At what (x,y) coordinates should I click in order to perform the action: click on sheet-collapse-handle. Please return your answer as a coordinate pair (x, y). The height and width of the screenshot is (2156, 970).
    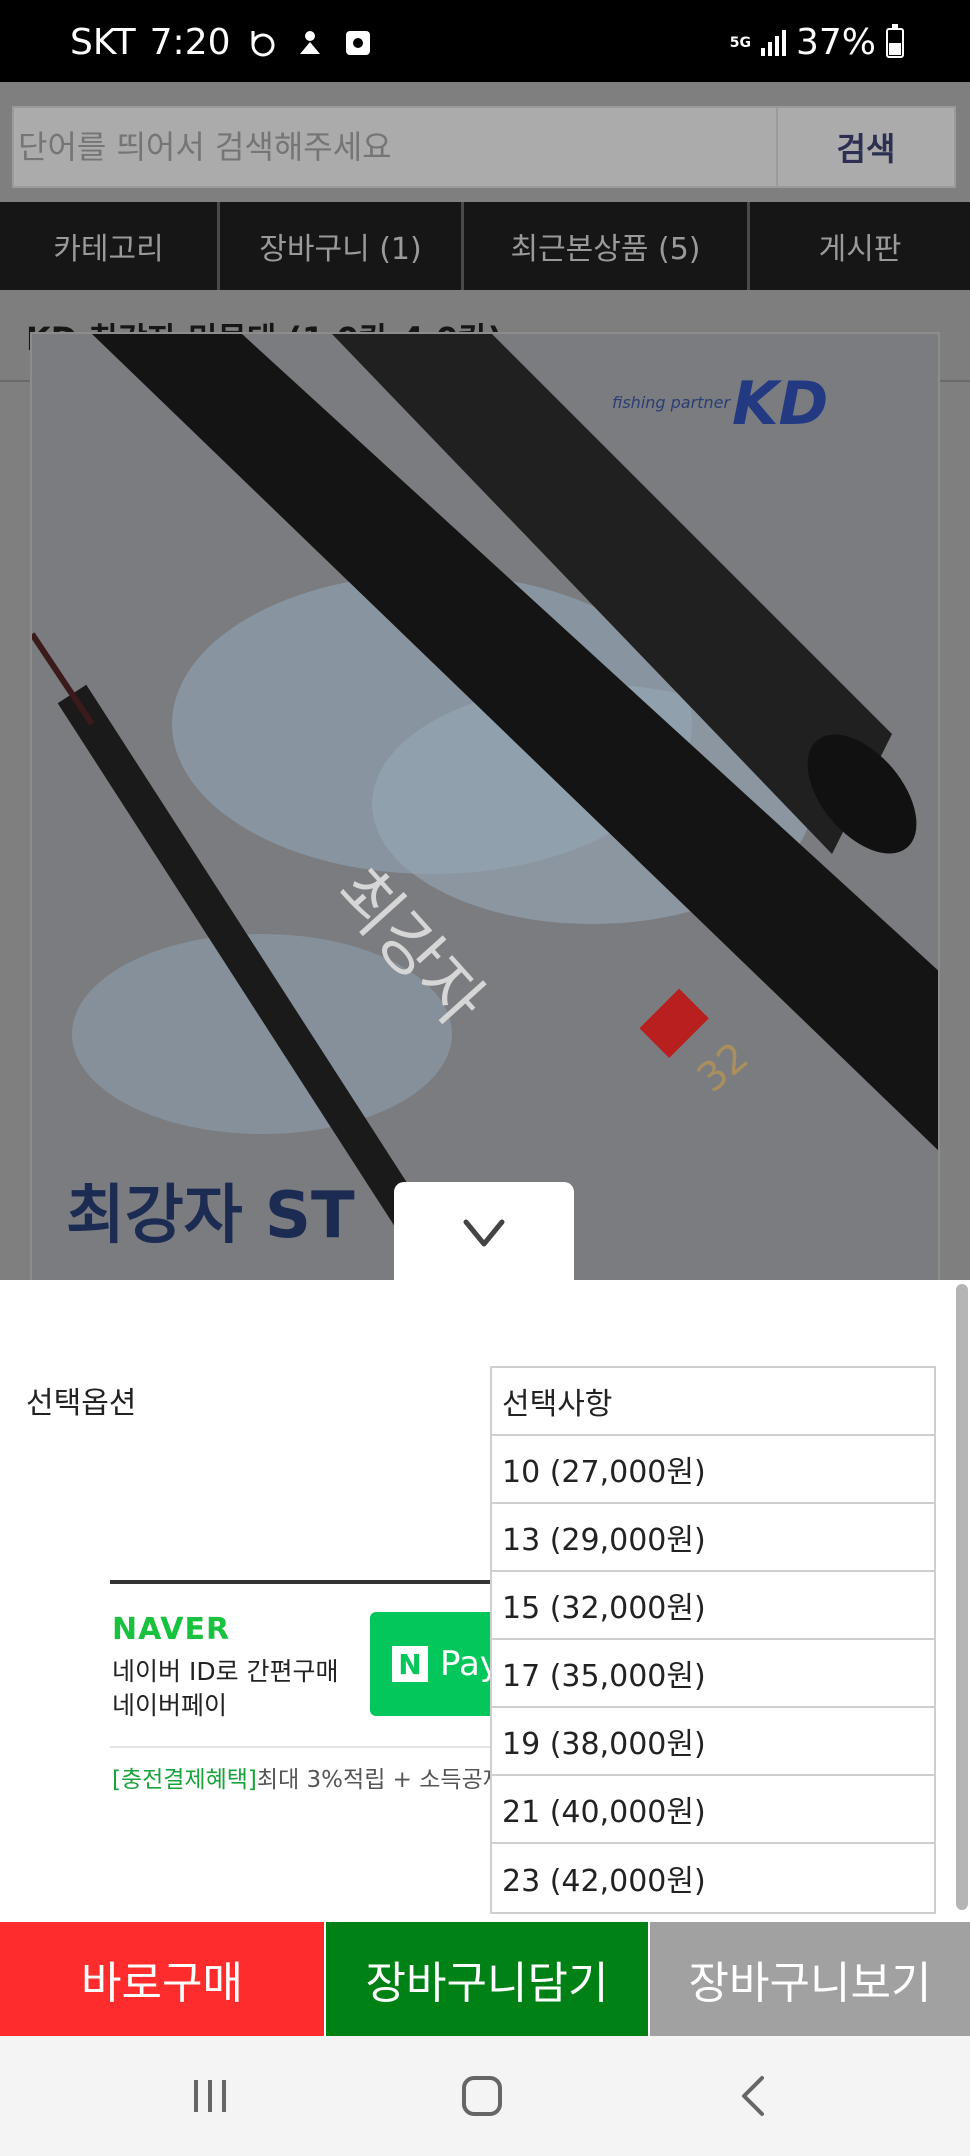
    Looking at the image, I should click on (484, 1235).